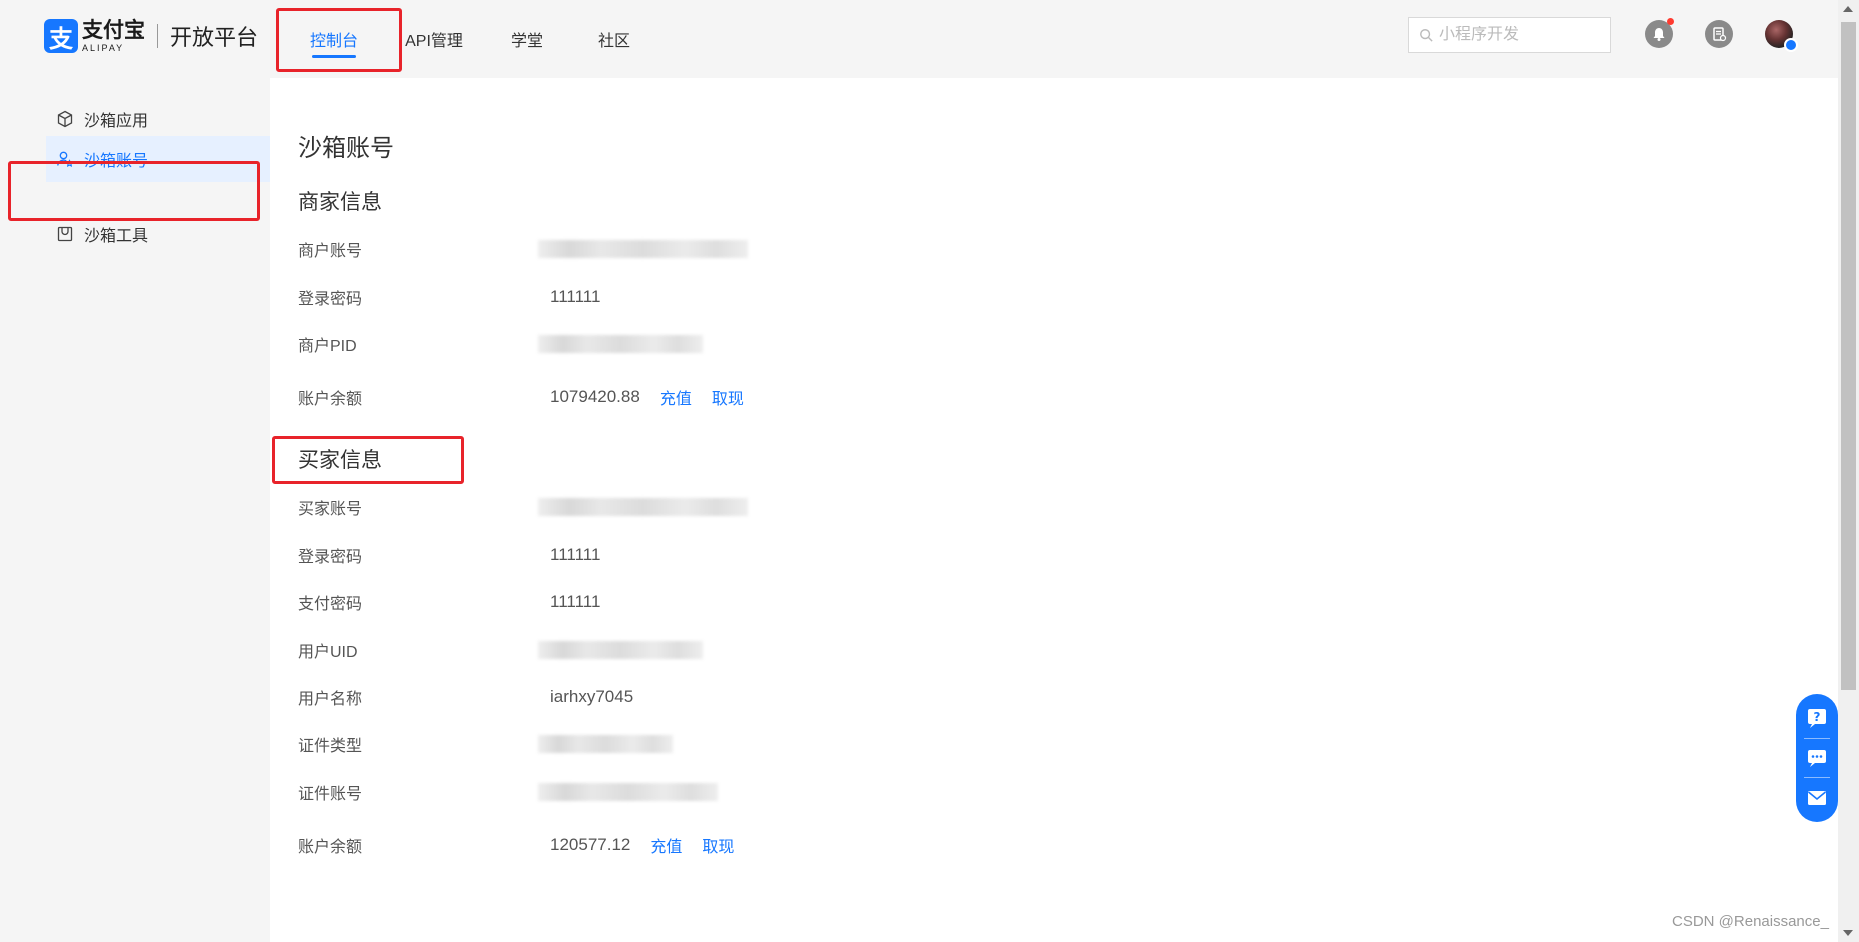 The image size is (1859, 942). I want to click on field-label: 商户账号, so click(330, 251).